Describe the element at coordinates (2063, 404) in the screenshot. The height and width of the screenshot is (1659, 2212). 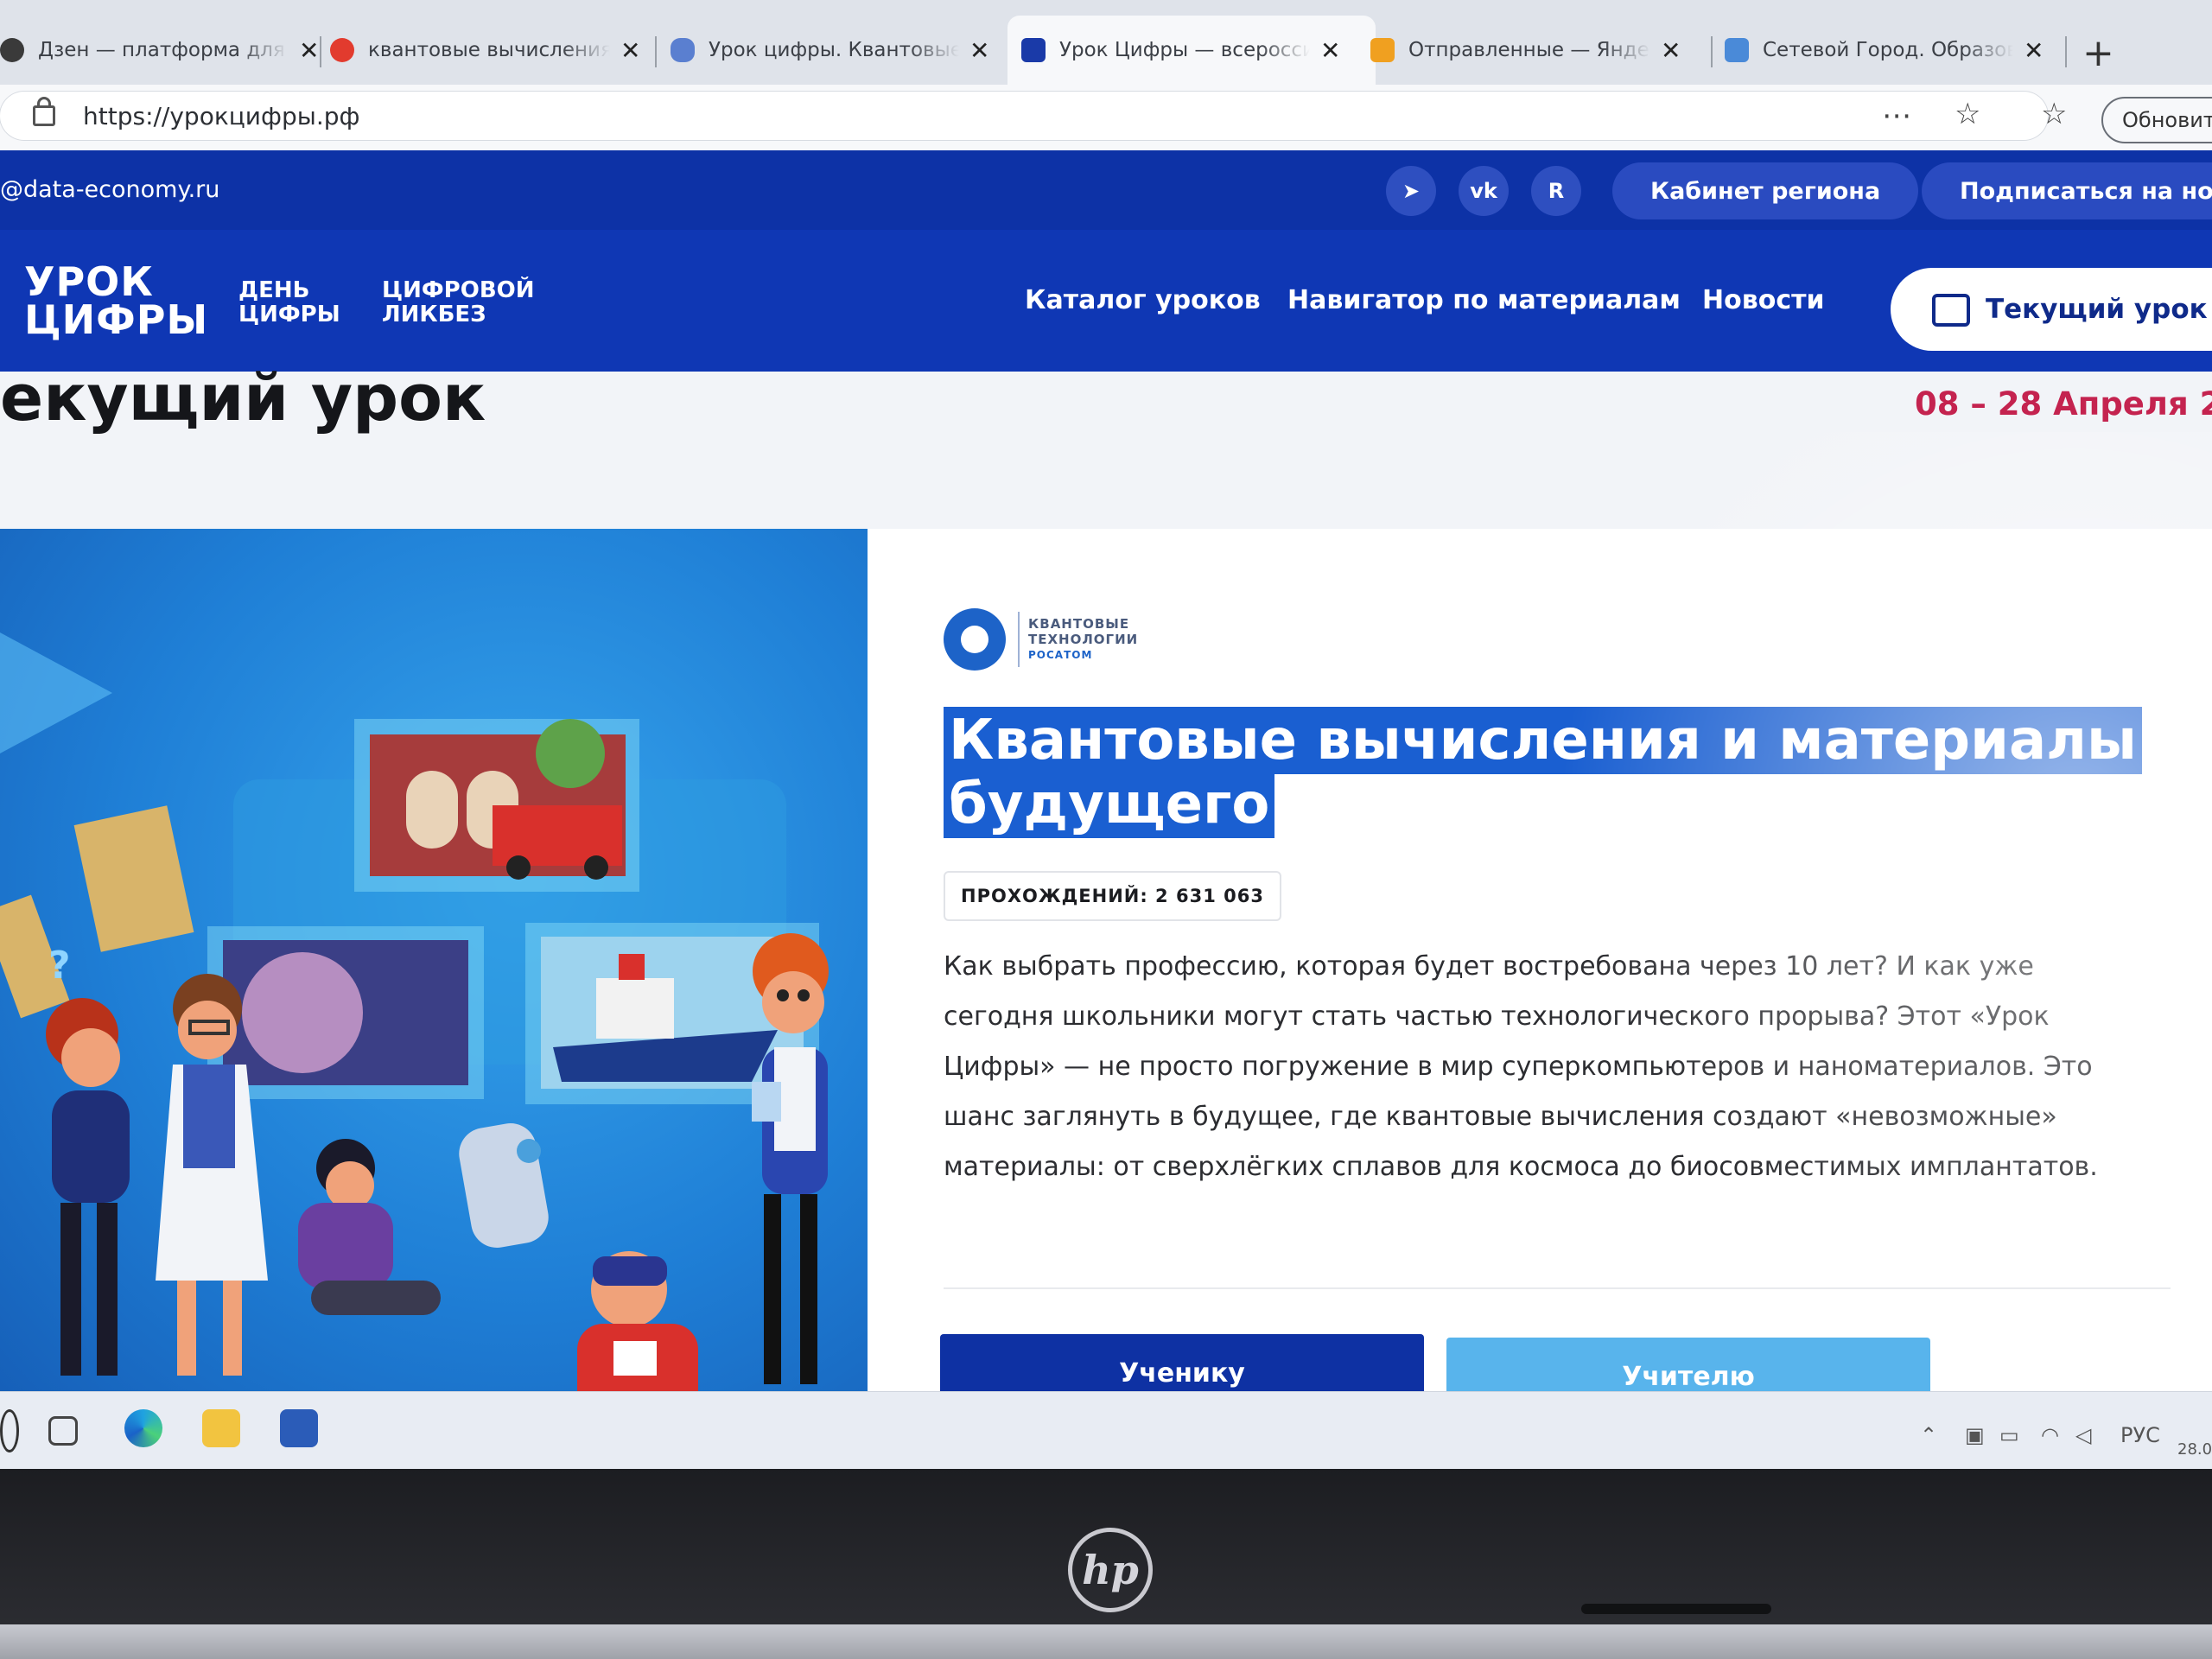
I see `lesson-dates: 08 – 28 Апреля 20` at that location.